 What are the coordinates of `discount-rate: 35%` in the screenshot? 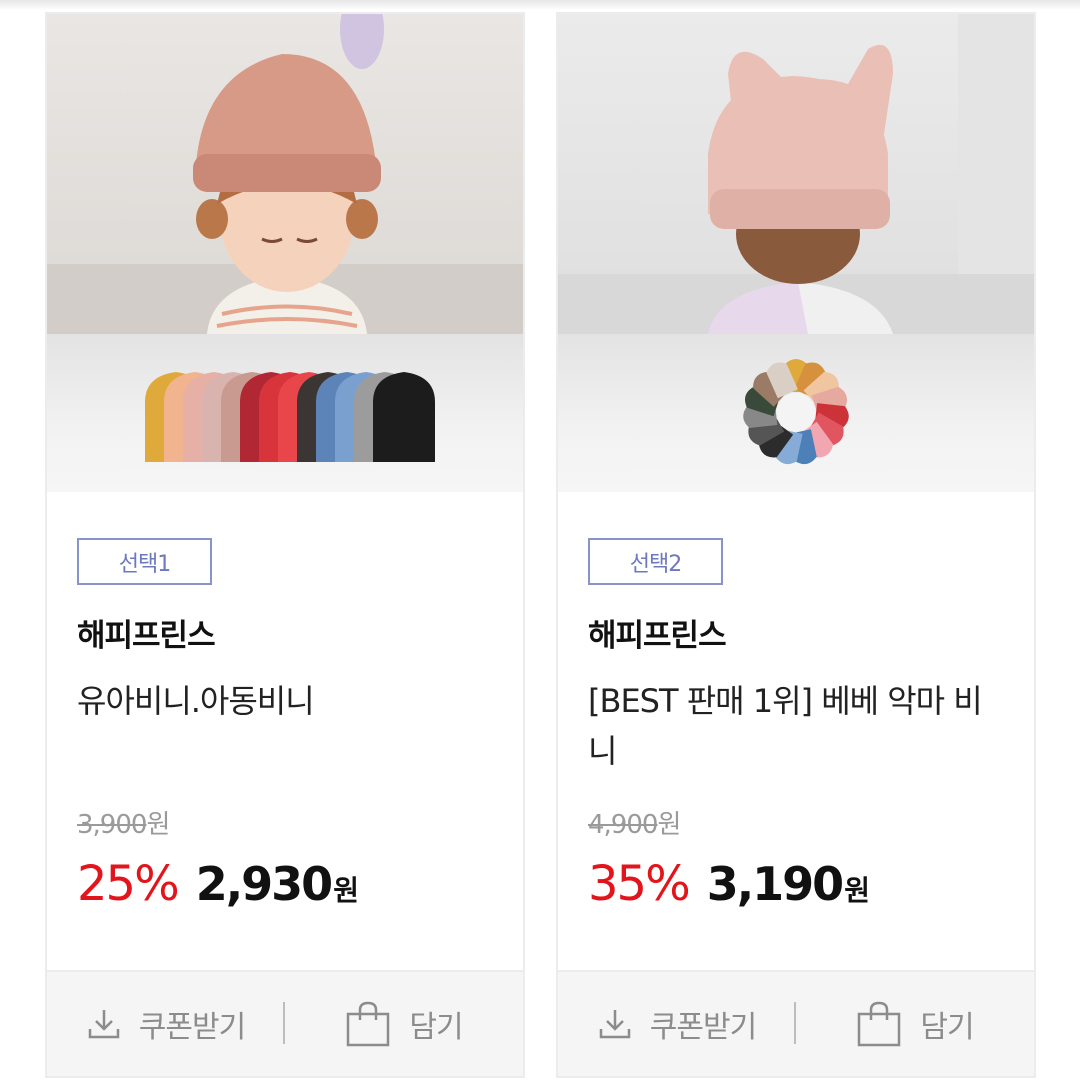 It's located at (639, 884).